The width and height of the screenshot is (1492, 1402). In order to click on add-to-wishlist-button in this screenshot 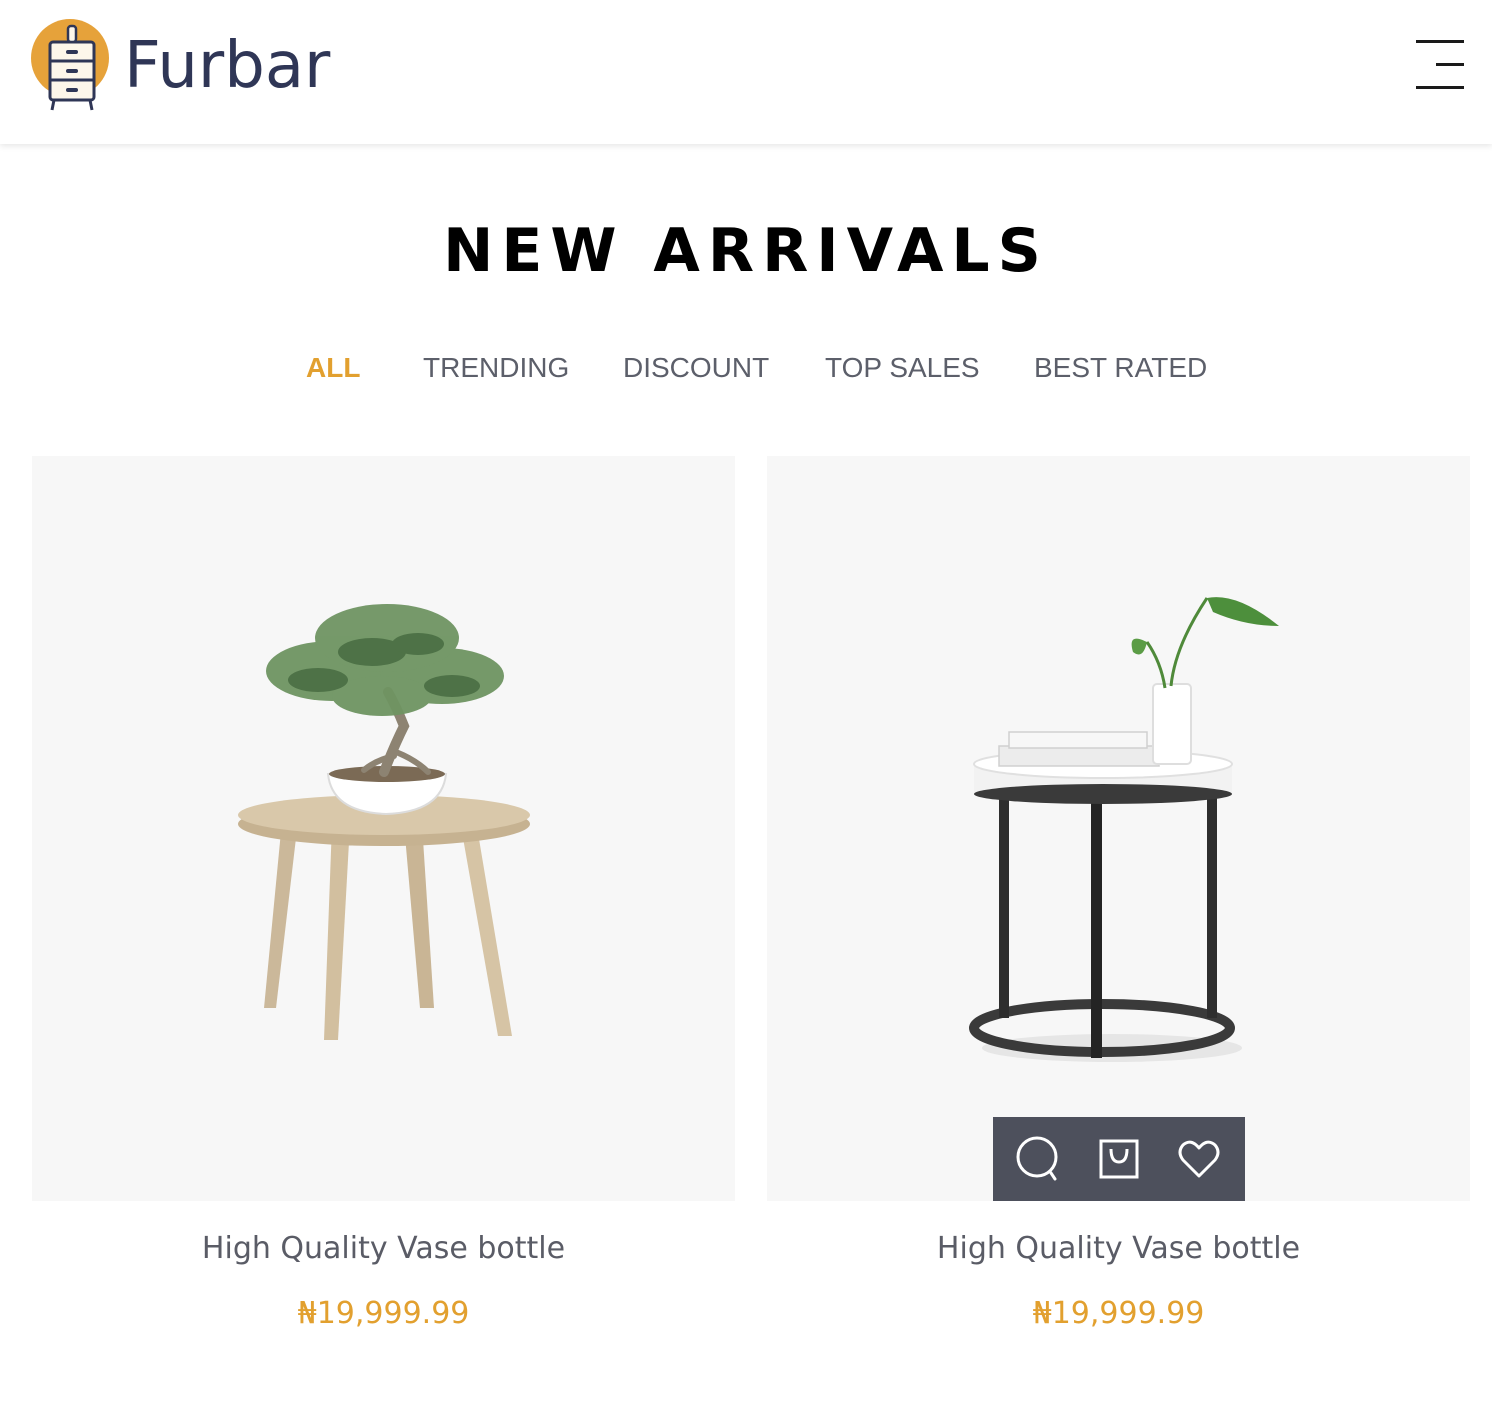, I will do `click(1199, 1159)`.